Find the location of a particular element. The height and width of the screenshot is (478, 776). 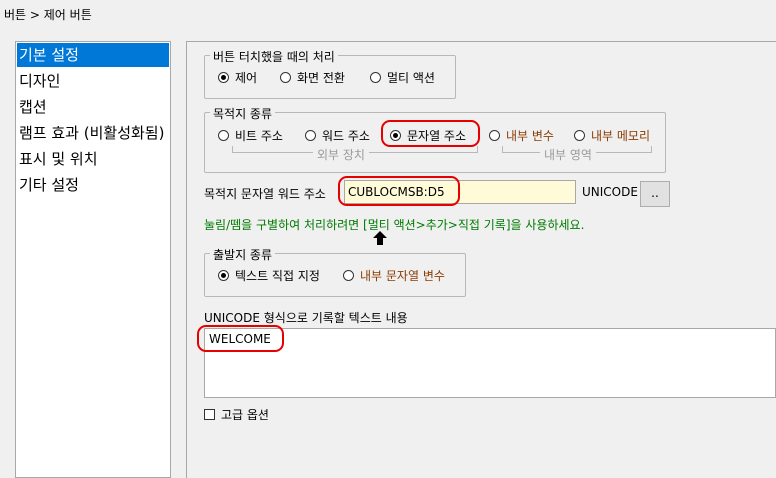

advanced-options-checkbox: 고급 옵션 is located at coordinates (236, 414).